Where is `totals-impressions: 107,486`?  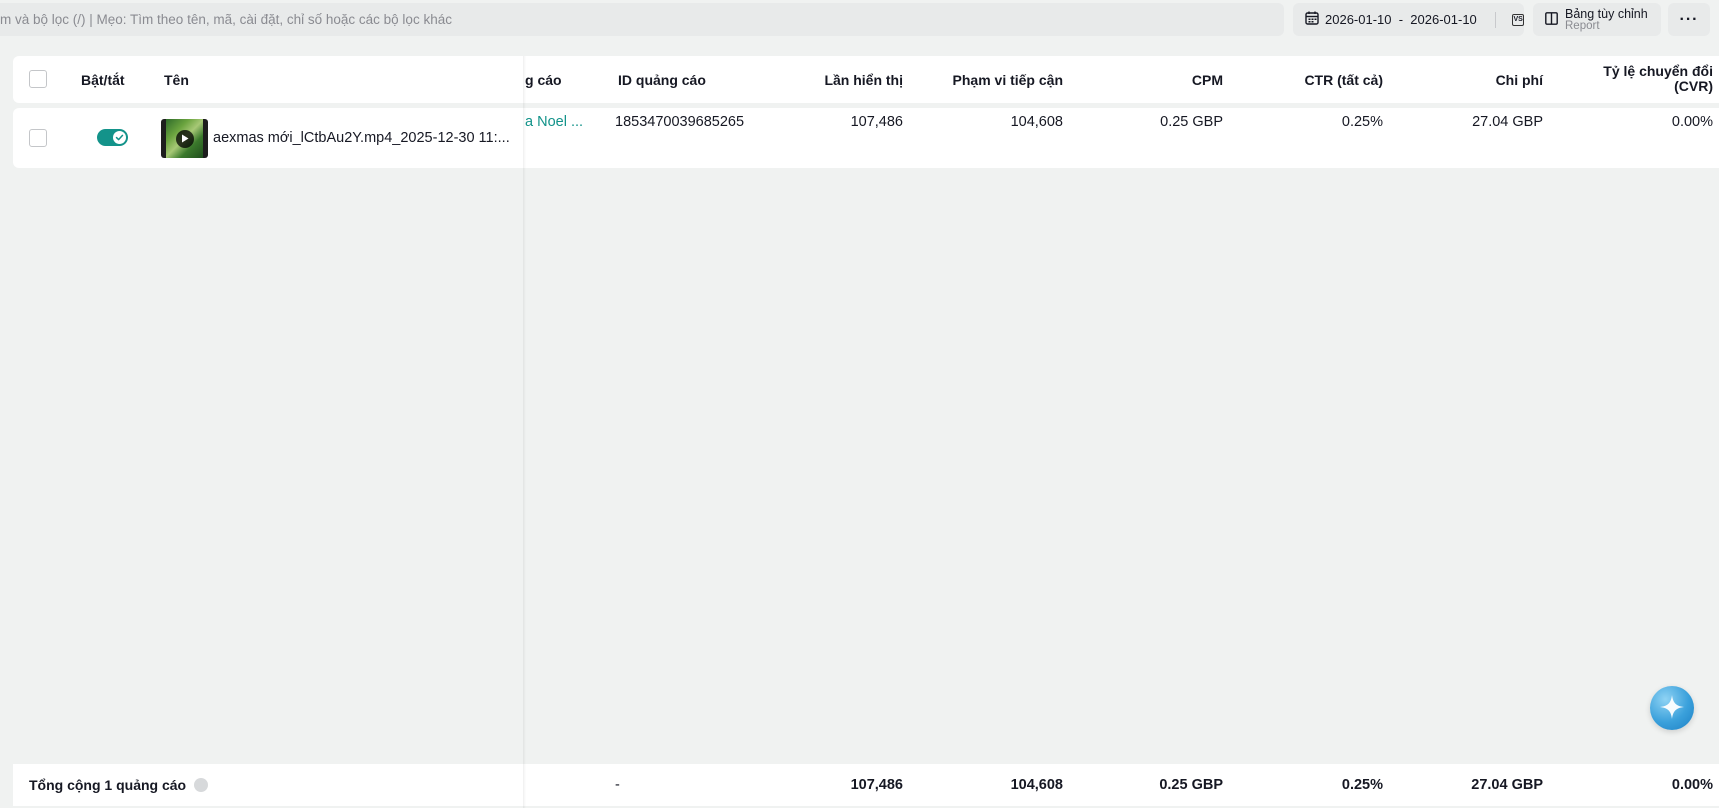
totals-impressions: 107,486 is located at coordinates (876, 785).